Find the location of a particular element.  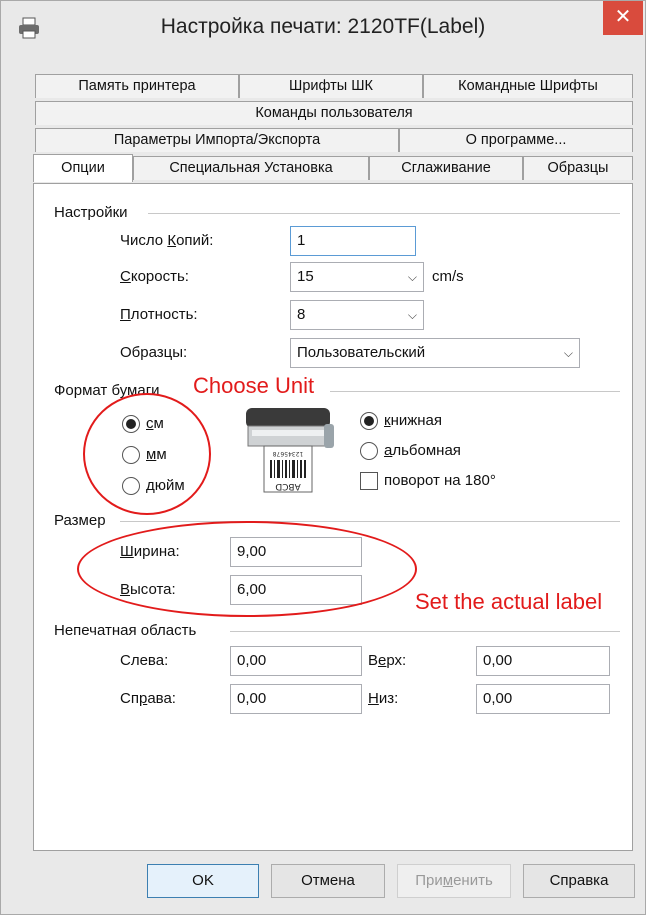

copies-label: Число Копий: is located at coordinates (167, 240).